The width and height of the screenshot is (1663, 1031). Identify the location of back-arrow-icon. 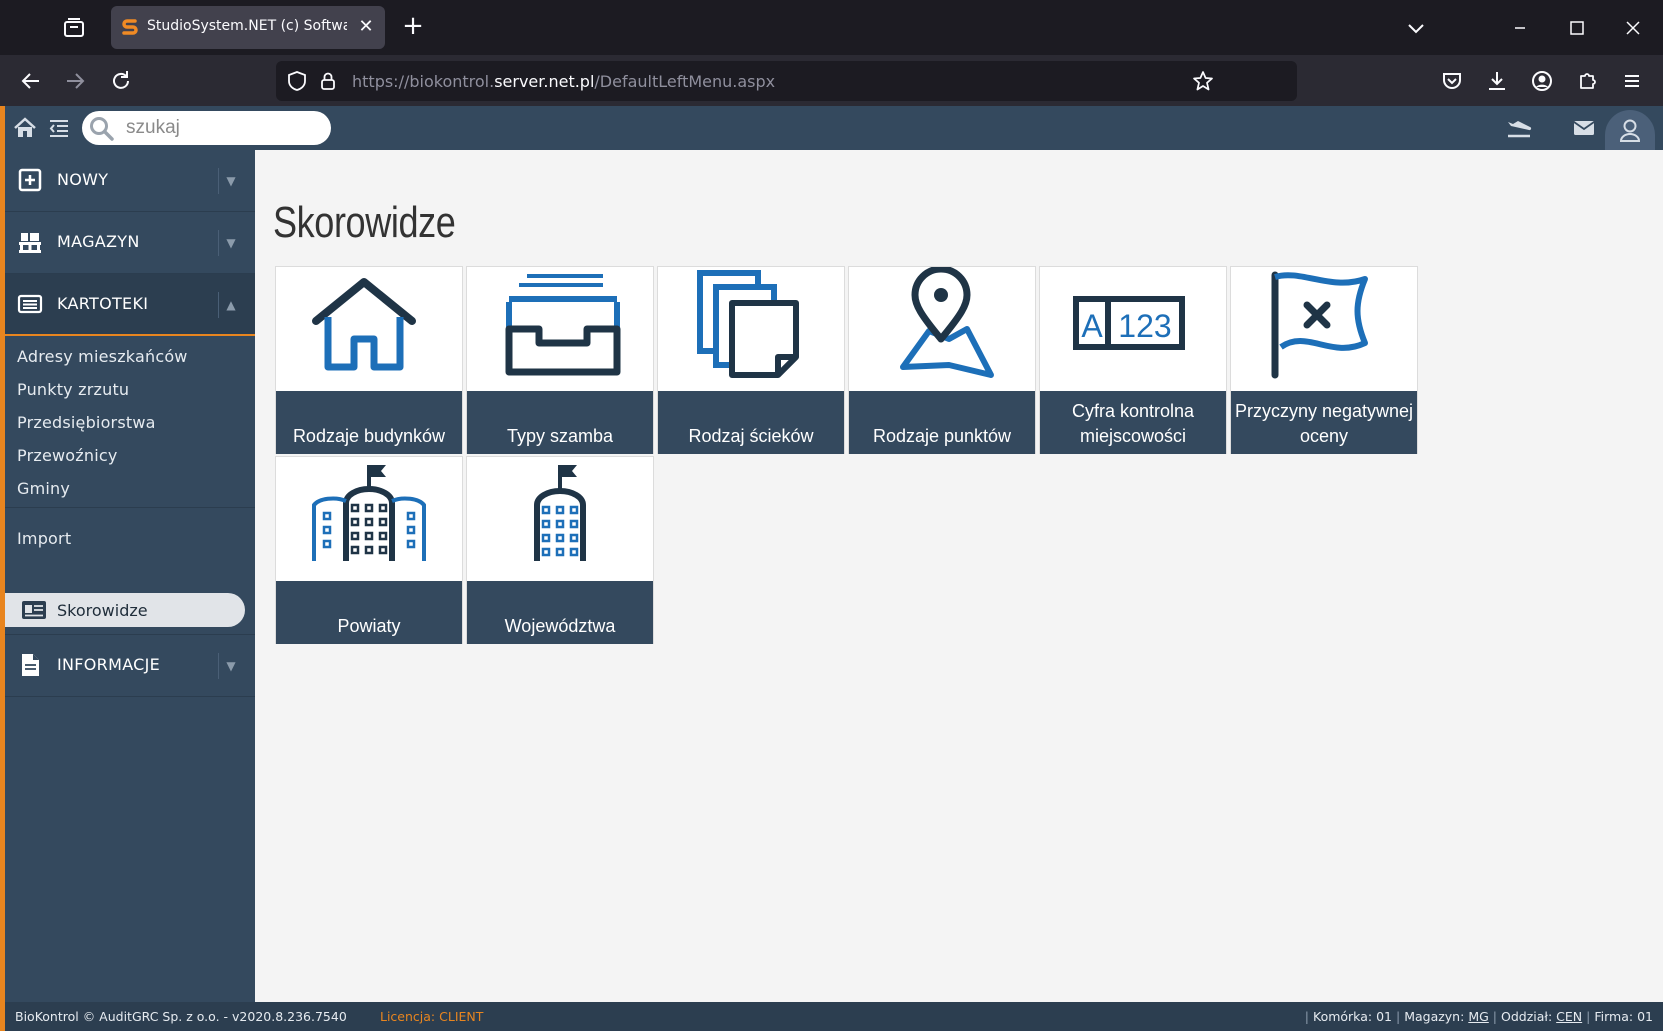
(31, 81).